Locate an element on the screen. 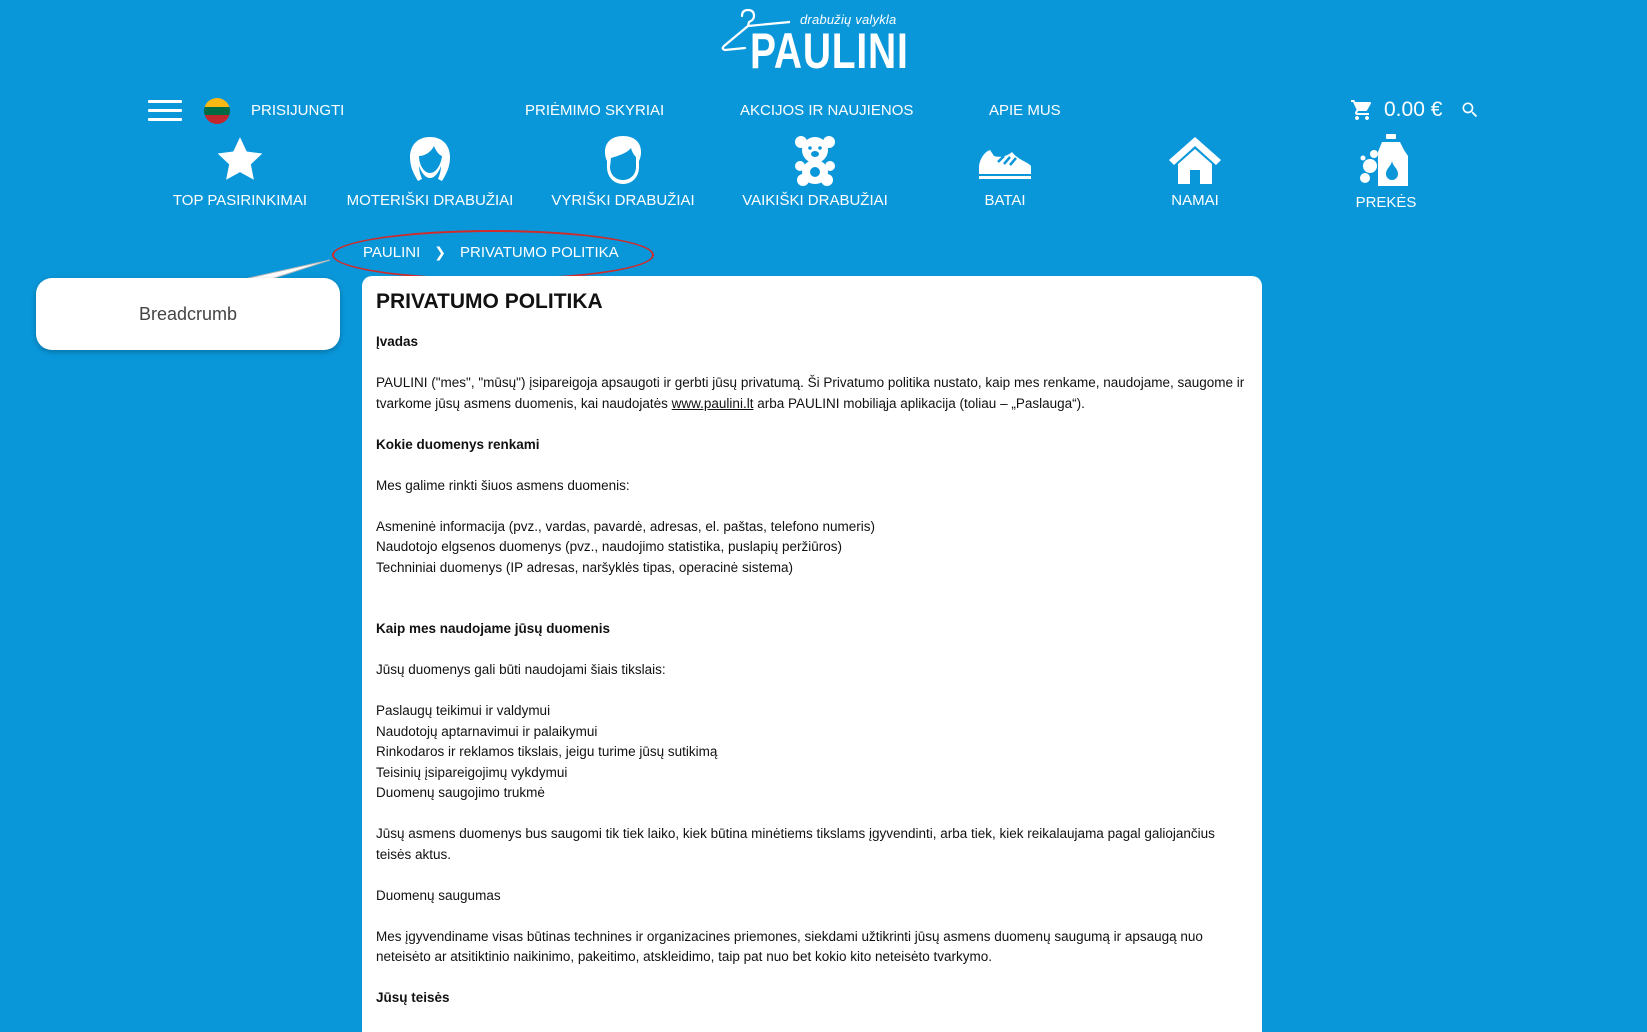 The height and width of the screenshot is (1032, 1647). category-products: PREKĖS is located at coordinates (1386, 172).